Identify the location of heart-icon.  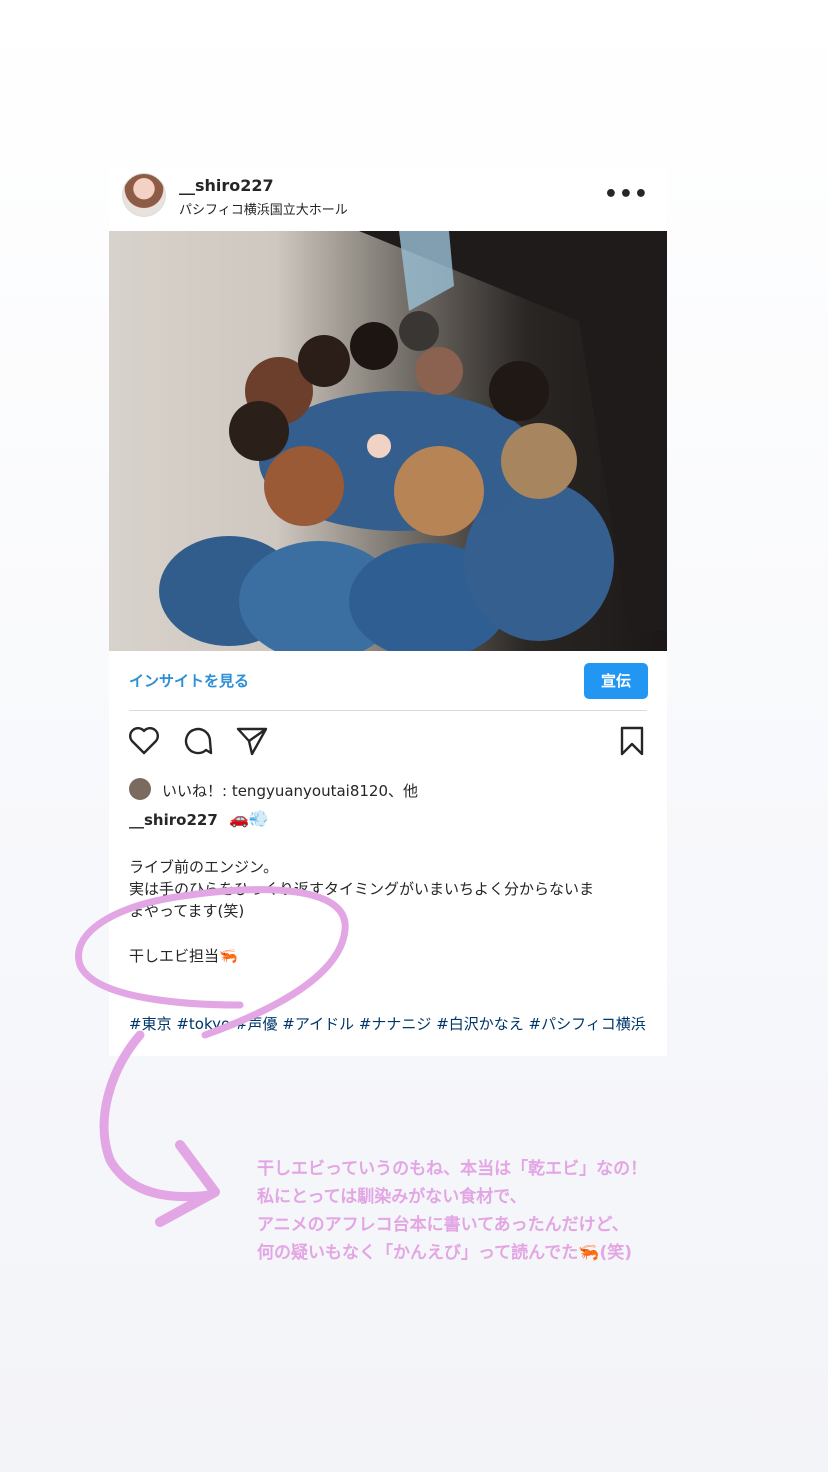
(144, 741).